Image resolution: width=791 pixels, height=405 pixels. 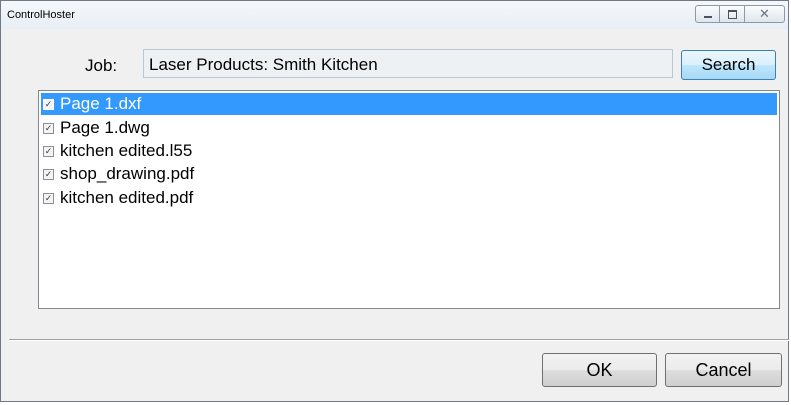 What do you see at coordinates (105, 127) in the screenshot?
I see `file-name: Page 1.dwg` at bounding box center [105, 127].